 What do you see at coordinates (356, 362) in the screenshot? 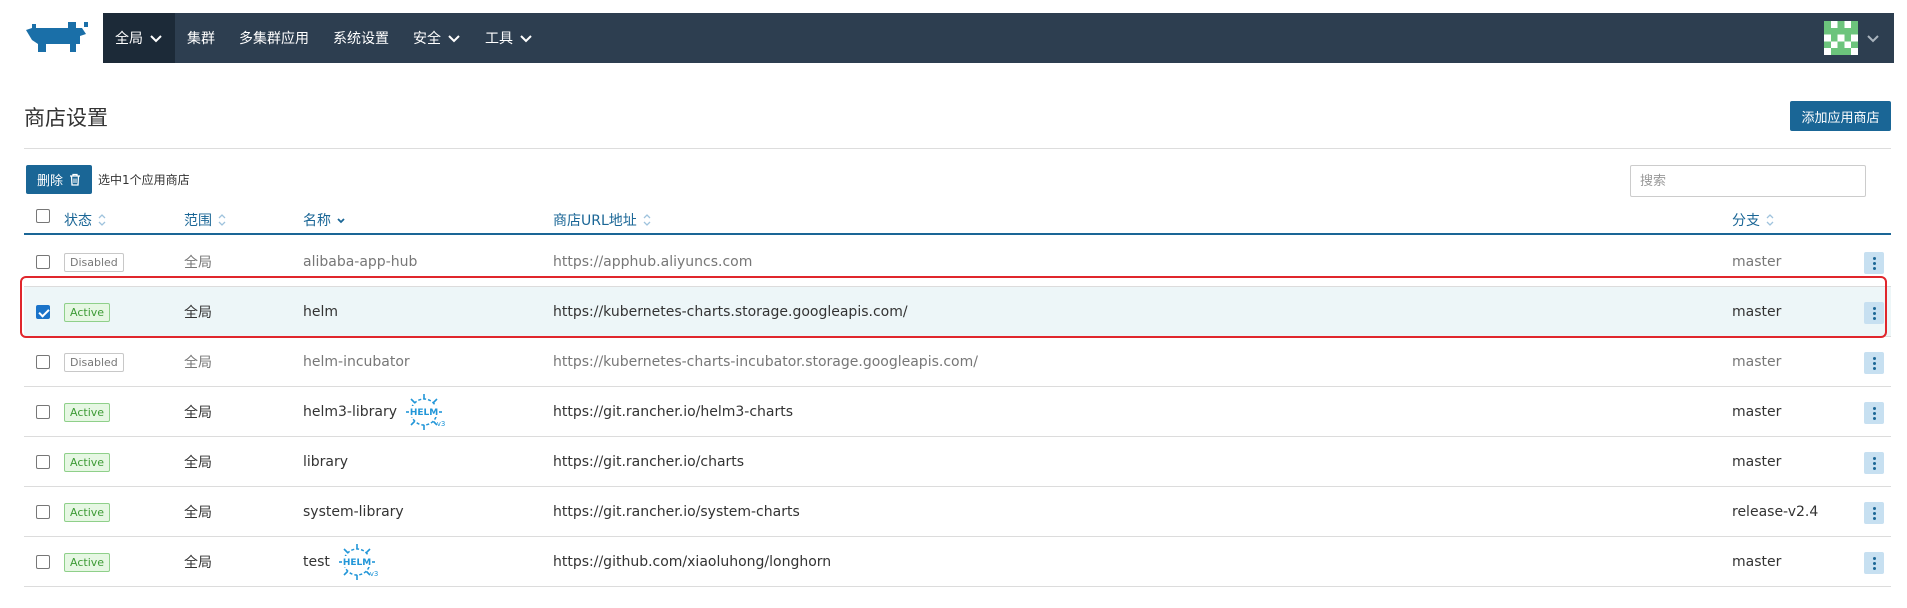
I see `catalog-name-link: helm-incubator` at bounding box center [356, 362].